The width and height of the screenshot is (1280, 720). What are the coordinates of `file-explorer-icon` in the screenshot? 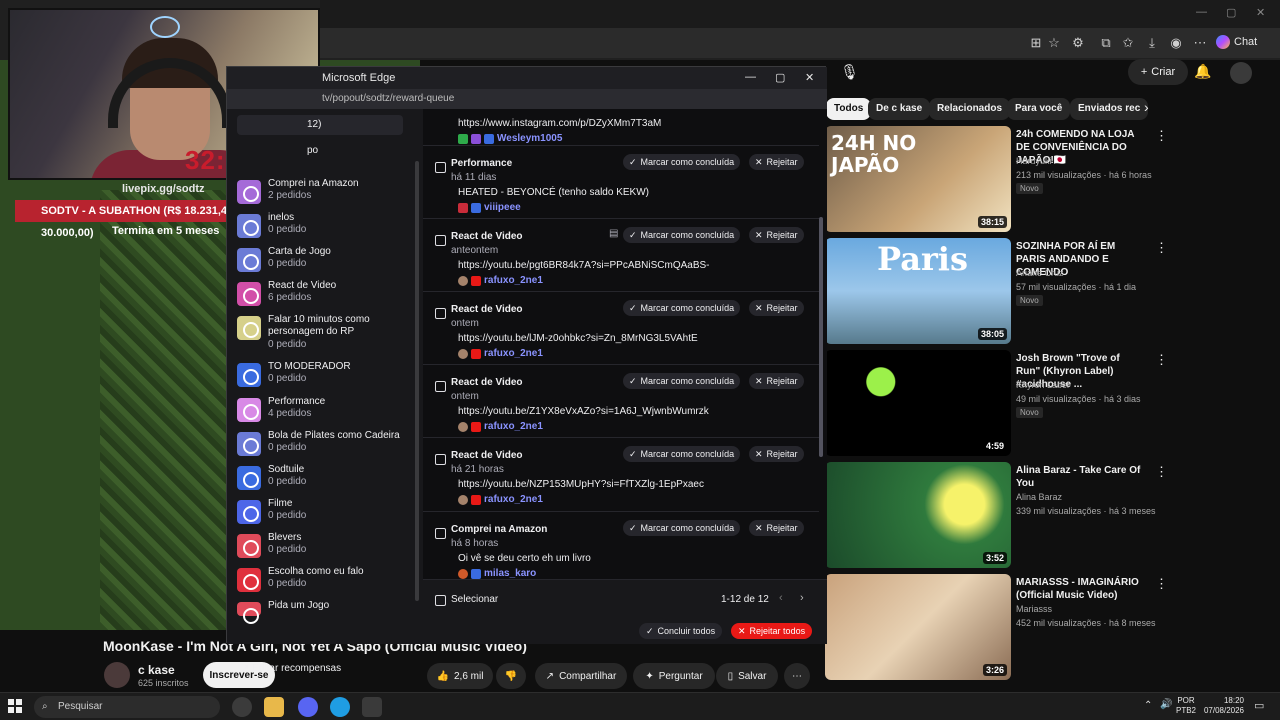 It's located at (274, 707).